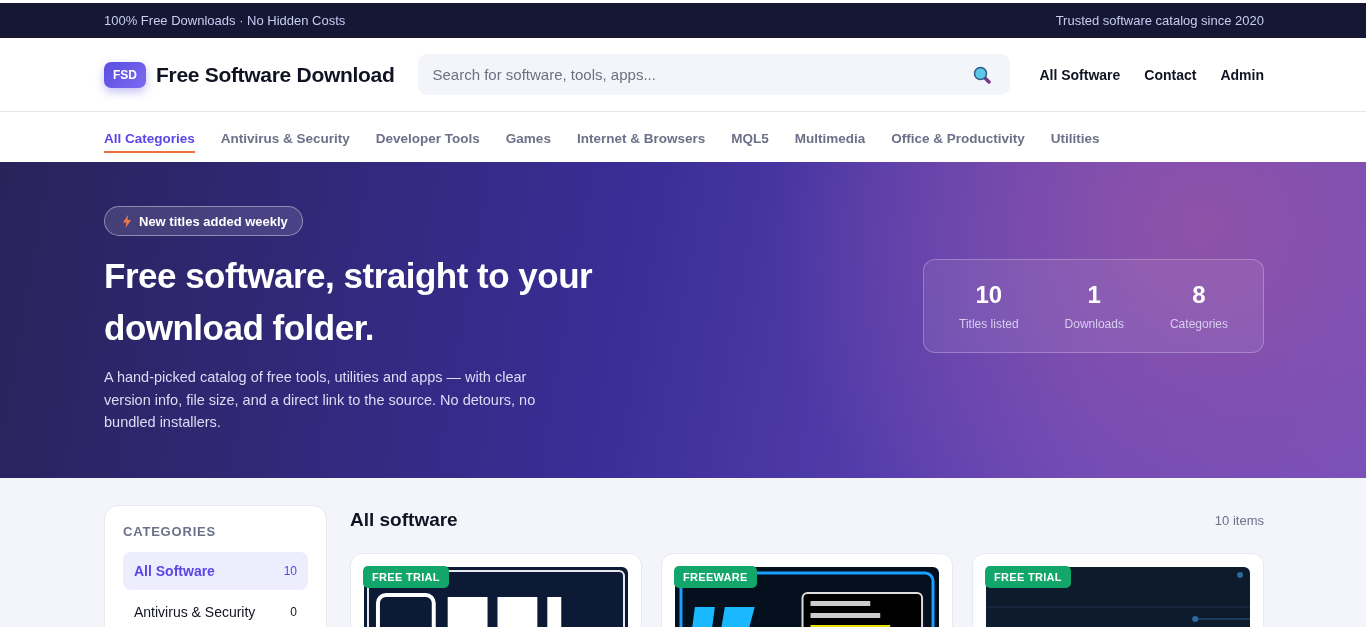  I want to click on category-label: Antivirus & Security, so click(195, 612).